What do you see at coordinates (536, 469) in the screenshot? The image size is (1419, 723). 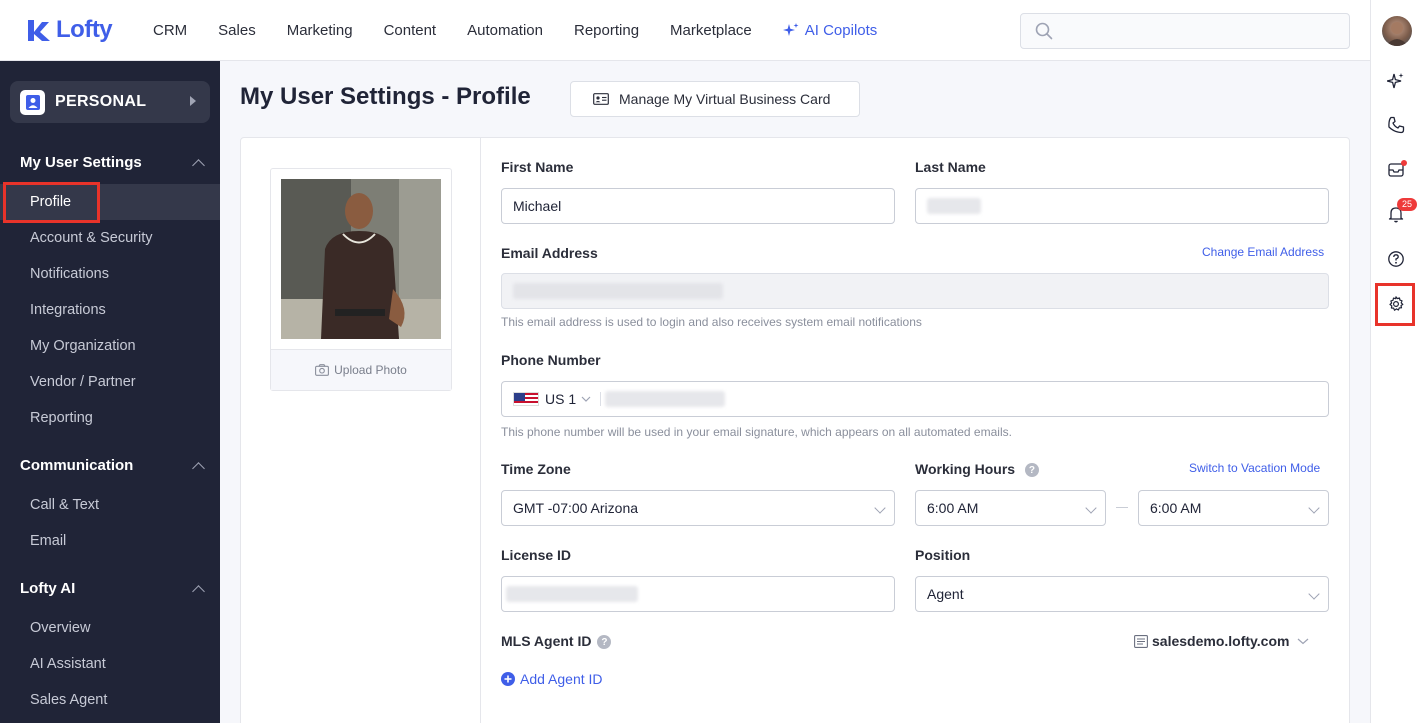 I see `time-zone-label: Time Zone` at bounding box center [536, 469].